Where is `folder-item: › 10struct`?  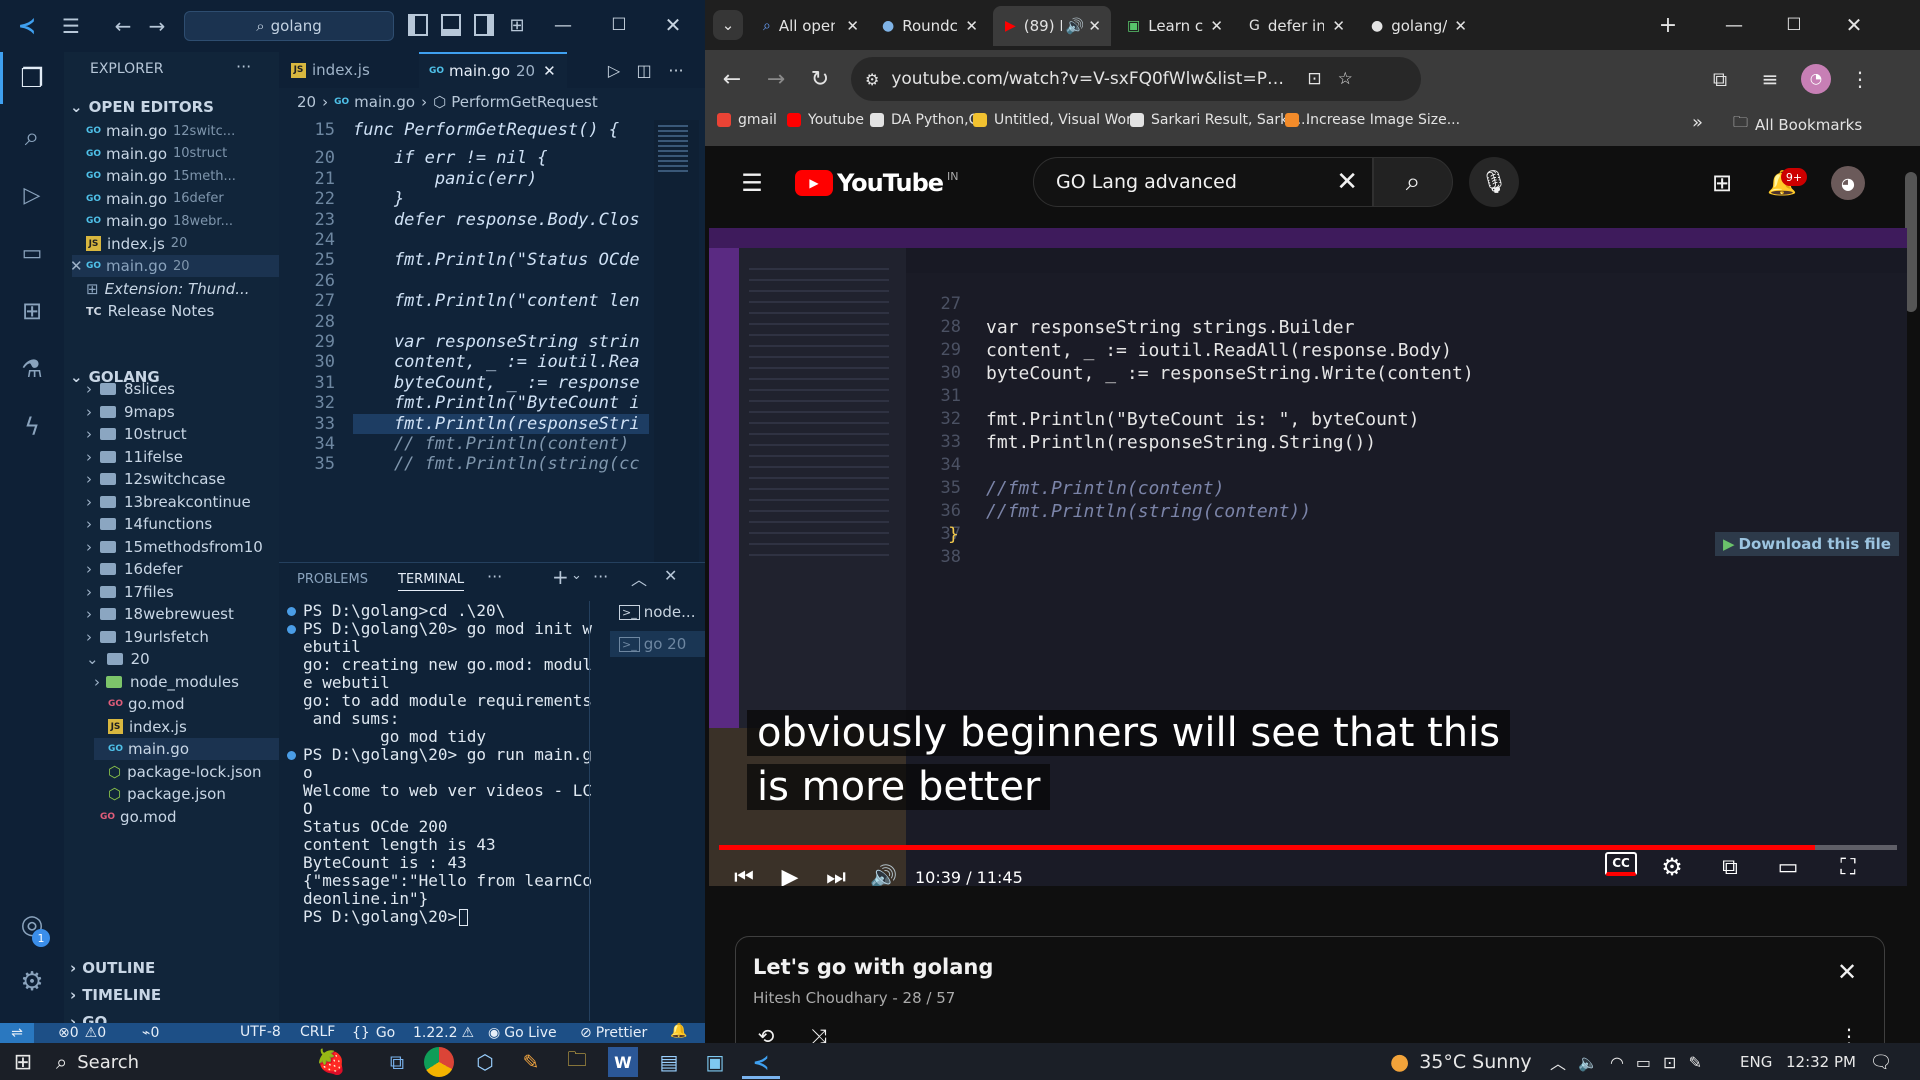 folder-item: › 10struct is located at coordinates (136, 434).